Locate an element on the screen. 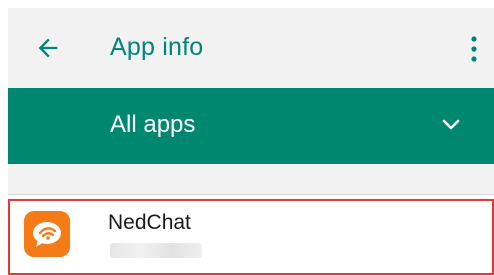  arrow-back-icon is located at coordinates (48, 48).